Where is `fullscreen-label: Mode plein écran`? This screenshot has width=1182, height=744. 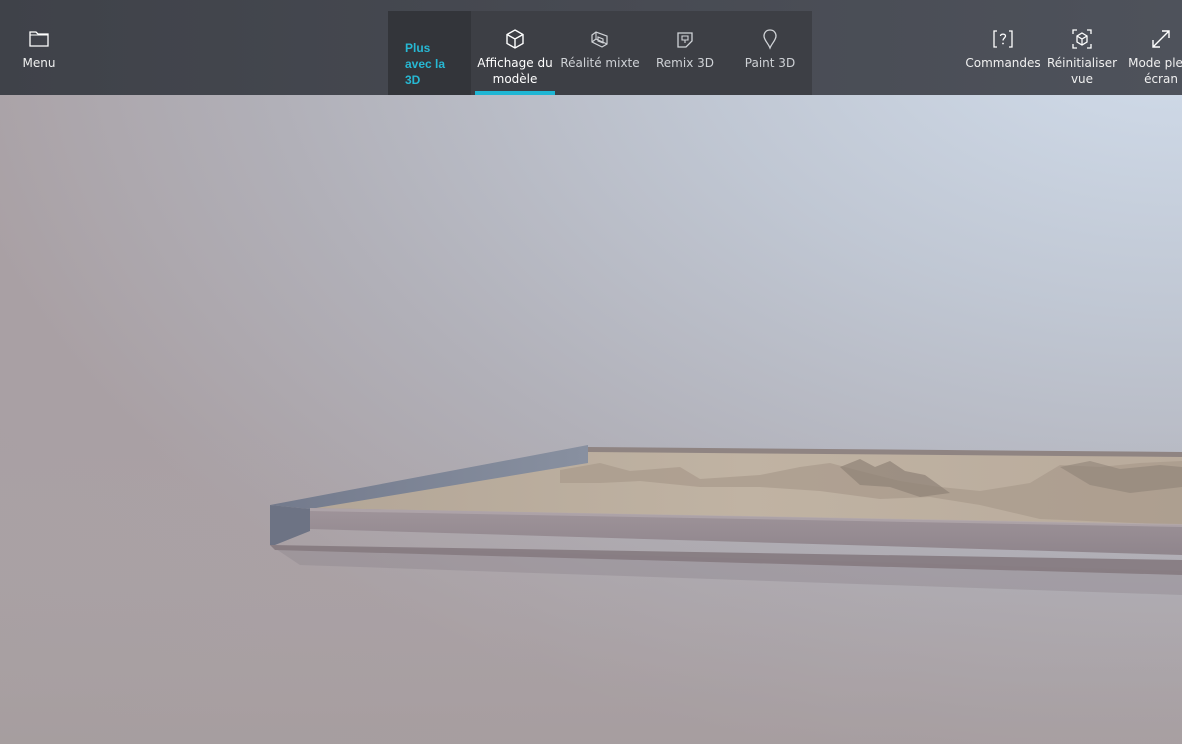
fullscreen-label: Mode plein écran is located at coordinates (1155, 71).